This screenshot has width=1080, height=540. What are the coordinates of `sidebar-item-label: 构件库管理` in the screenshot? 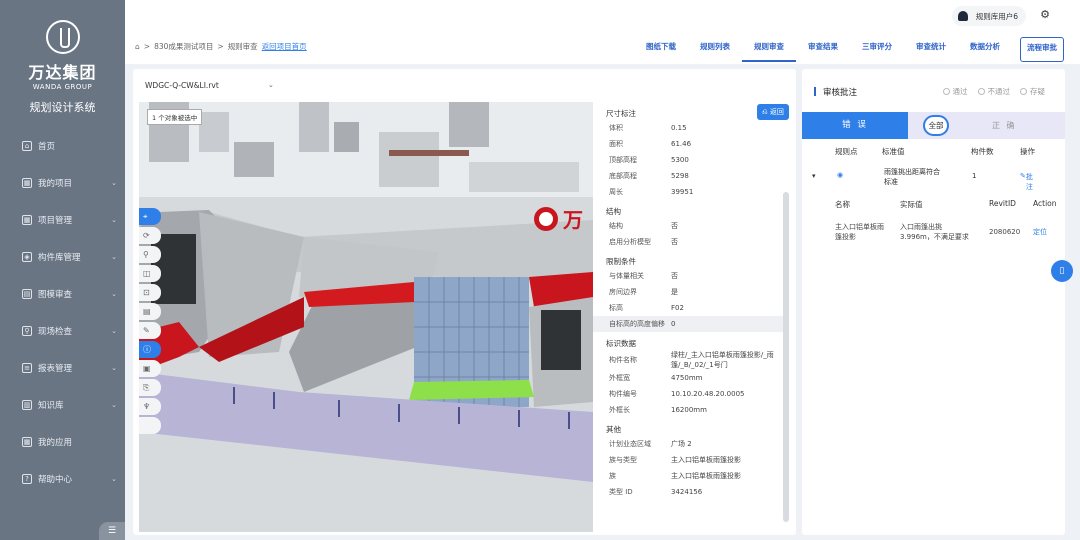 It's located at (59, 257).